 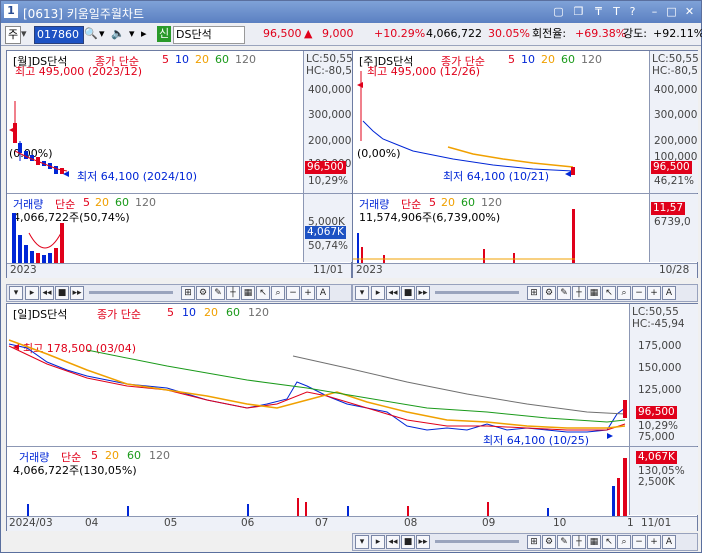 I want to click on monthly-tick-2: 300,000, so click(x=330, y=115).